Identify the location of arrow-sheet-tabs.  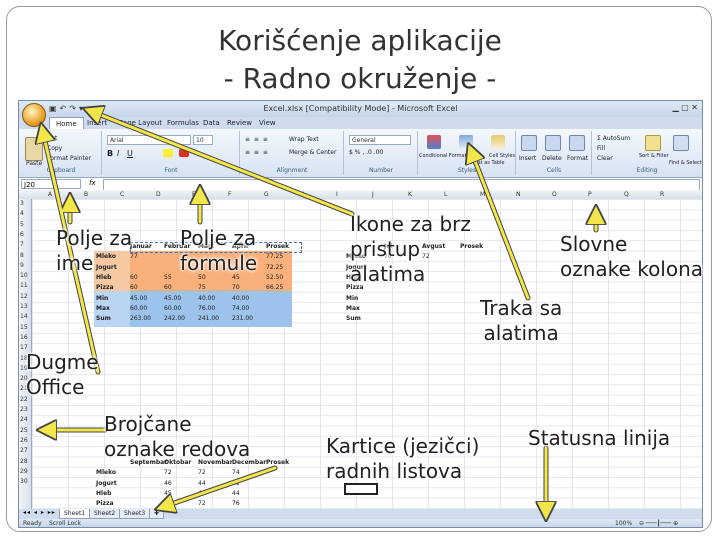
(218, 487).